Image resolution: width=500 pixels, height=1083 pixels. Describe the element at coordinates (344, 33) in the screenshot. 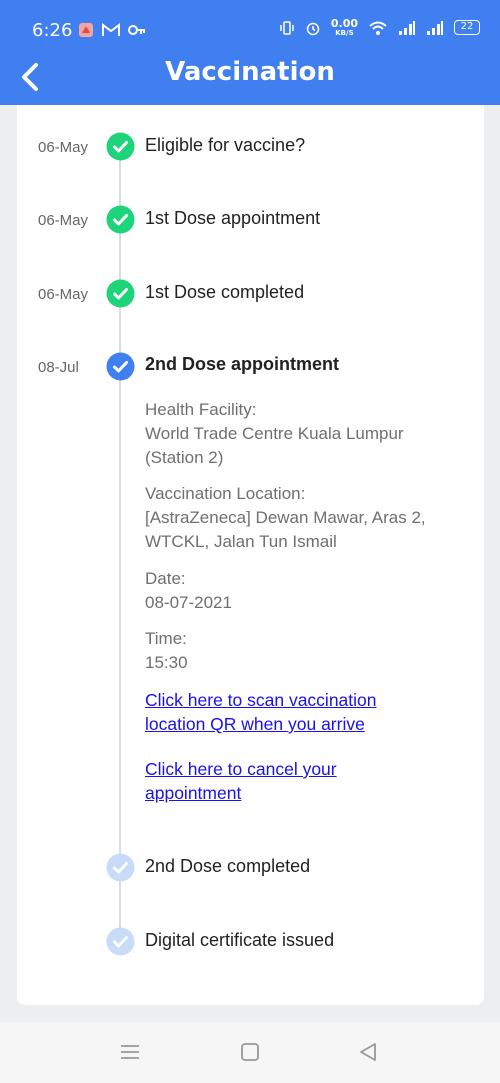

I see `network-speed-unit: KB/S` at that location.